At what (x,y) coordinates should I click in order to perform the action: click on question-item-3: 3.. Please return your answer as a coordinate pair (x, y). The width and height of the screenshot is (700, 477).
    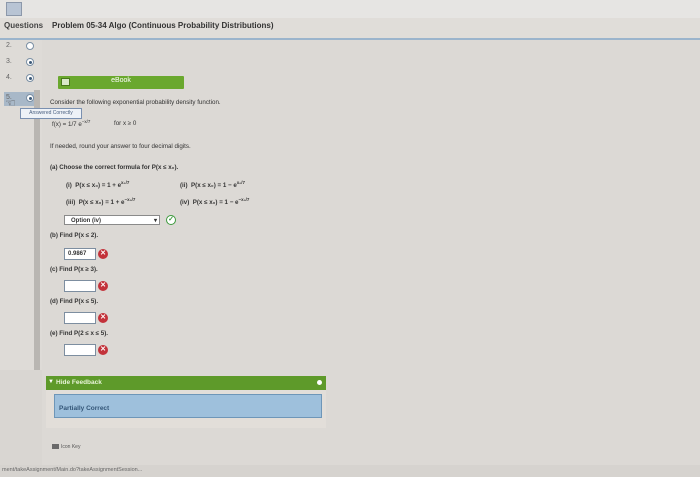
    Looking at the image, I should click on (22, 63).